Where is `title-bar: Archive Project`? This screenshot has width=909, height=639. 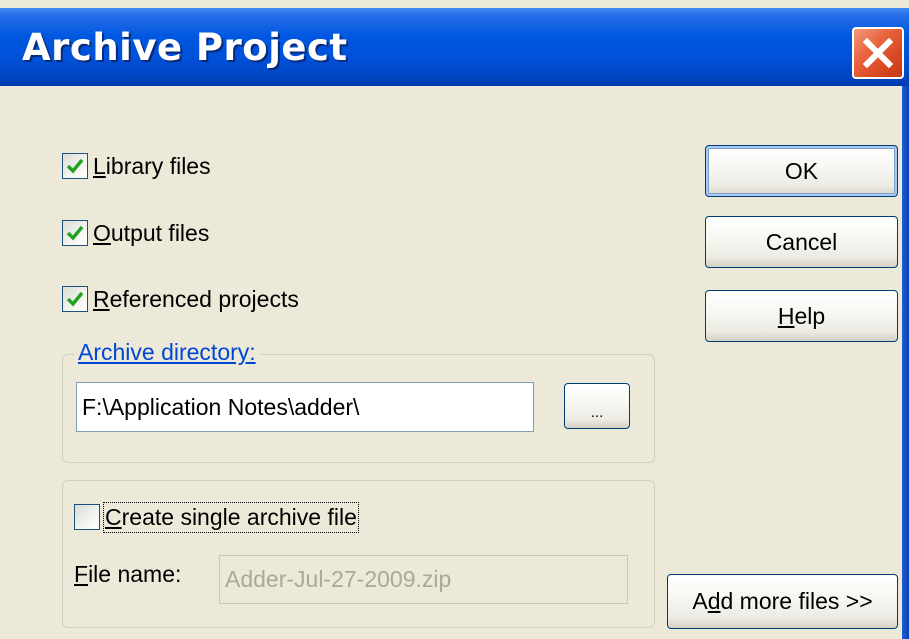 title-bar: Archive Project is located at coordinates (454, 47).